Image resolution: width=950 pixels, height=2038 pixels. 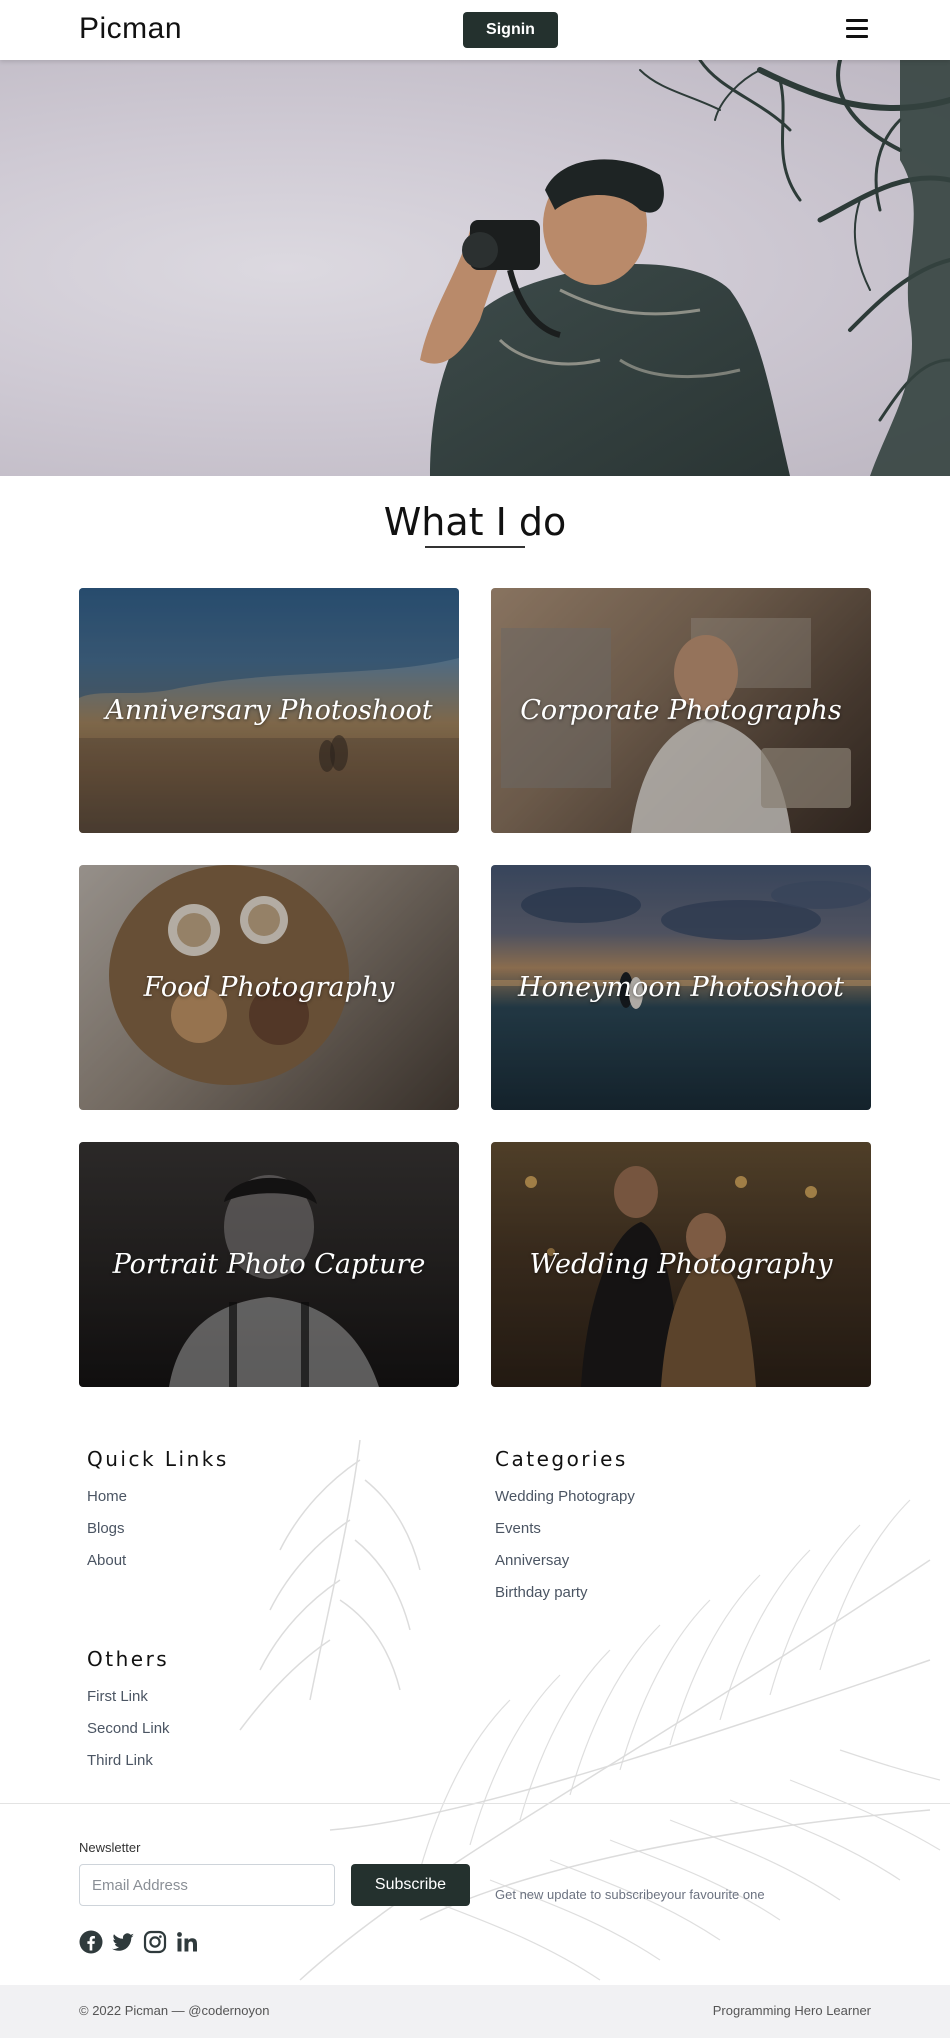 What do you see at coordinates (158, 1459) in the screenshot?
I see `quick-links-title: Quick Links` at bounding box center [158, 1459].